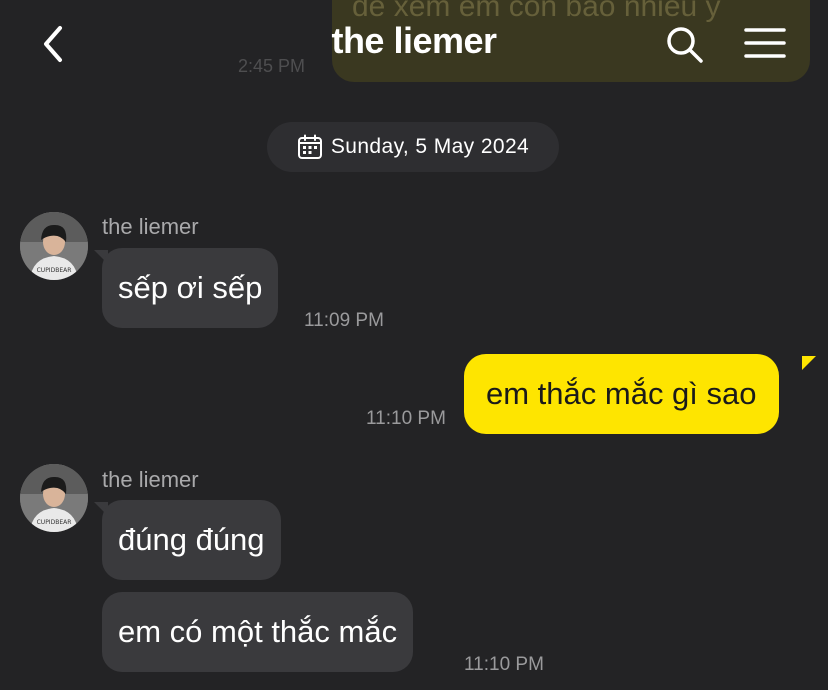 The image size is (828, 690). I want to click on chat-header: the liemer, so click(414, 45).